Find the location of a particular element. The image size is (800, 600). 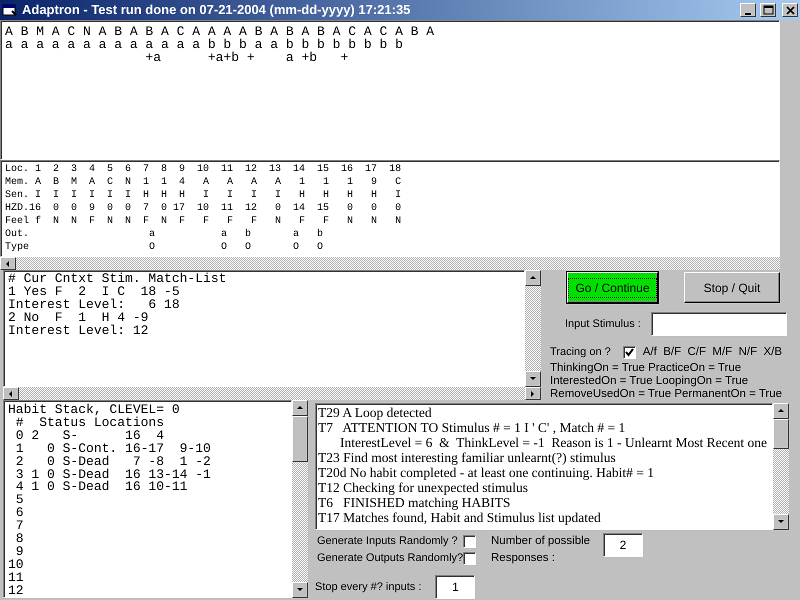

match-line: 2 No F 1 H 4 -9 is located at coordinates (78, 318).